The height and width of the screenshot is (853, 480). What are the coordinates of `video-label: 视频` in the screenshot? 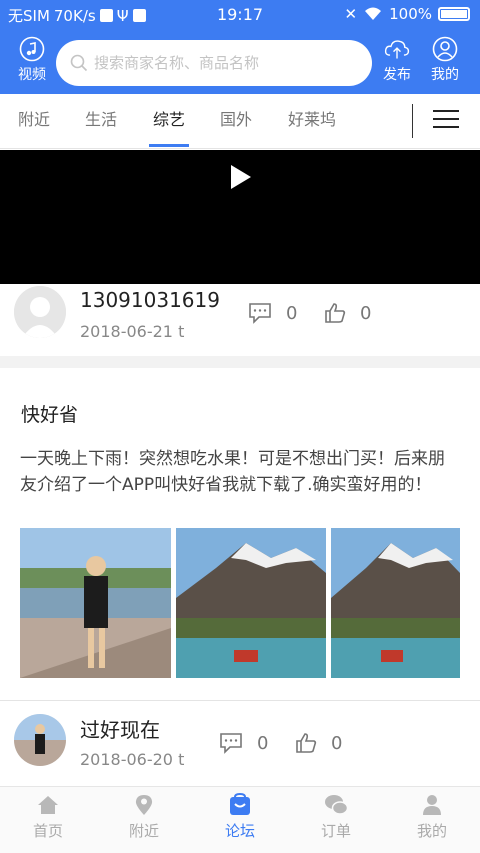 It's located at (32, 75).